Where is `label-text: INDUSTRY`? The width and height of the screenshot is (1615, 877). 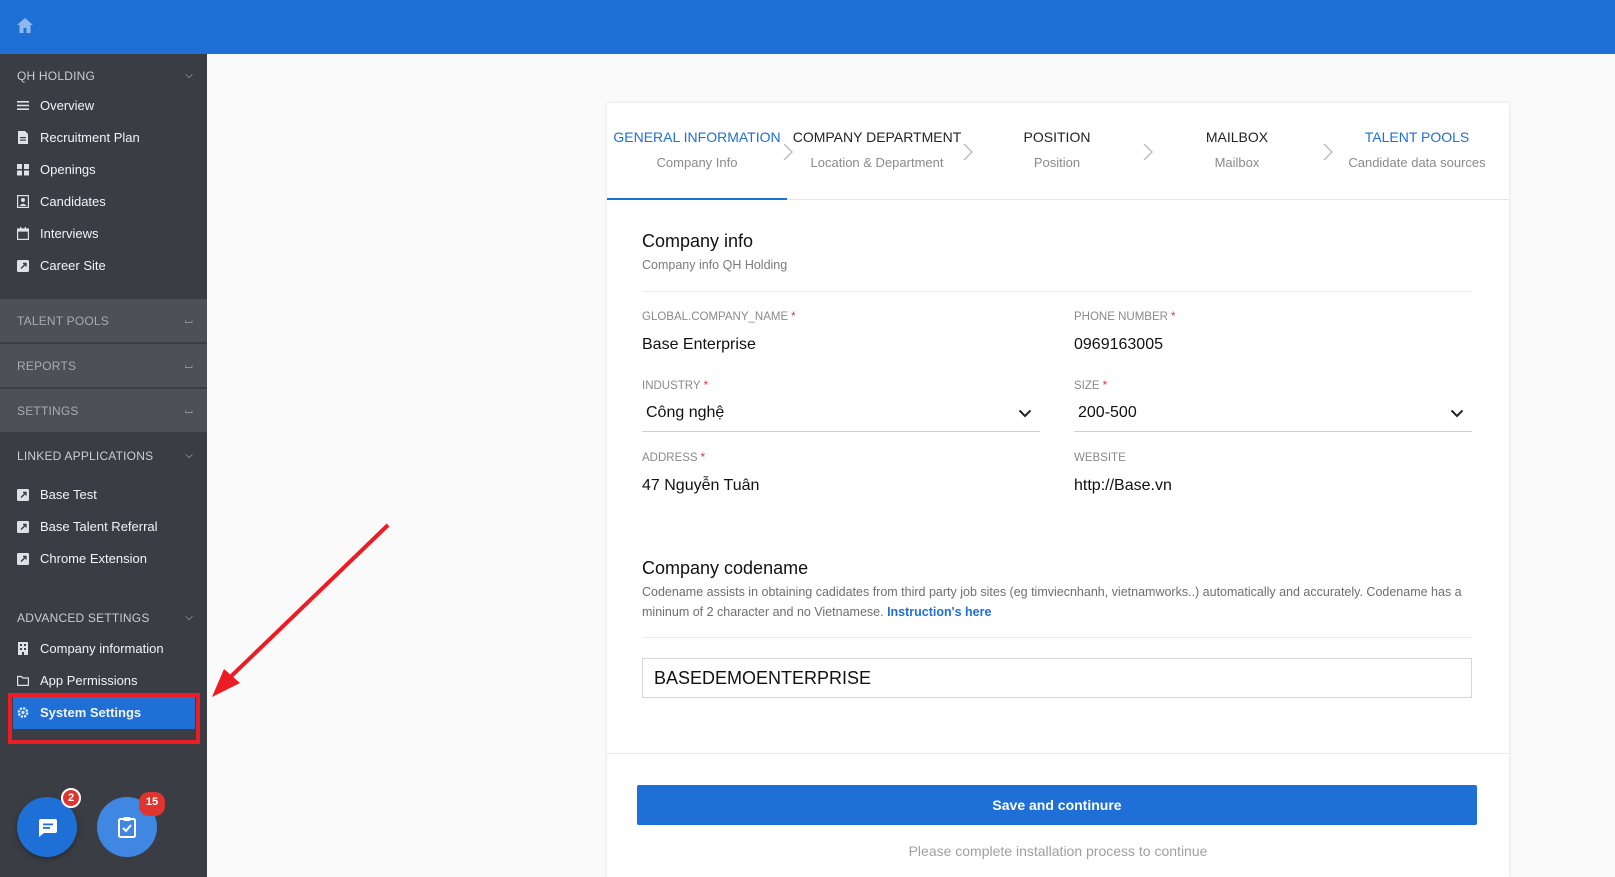
label-text: INDUSTRY is located at coordinates (671, 386).